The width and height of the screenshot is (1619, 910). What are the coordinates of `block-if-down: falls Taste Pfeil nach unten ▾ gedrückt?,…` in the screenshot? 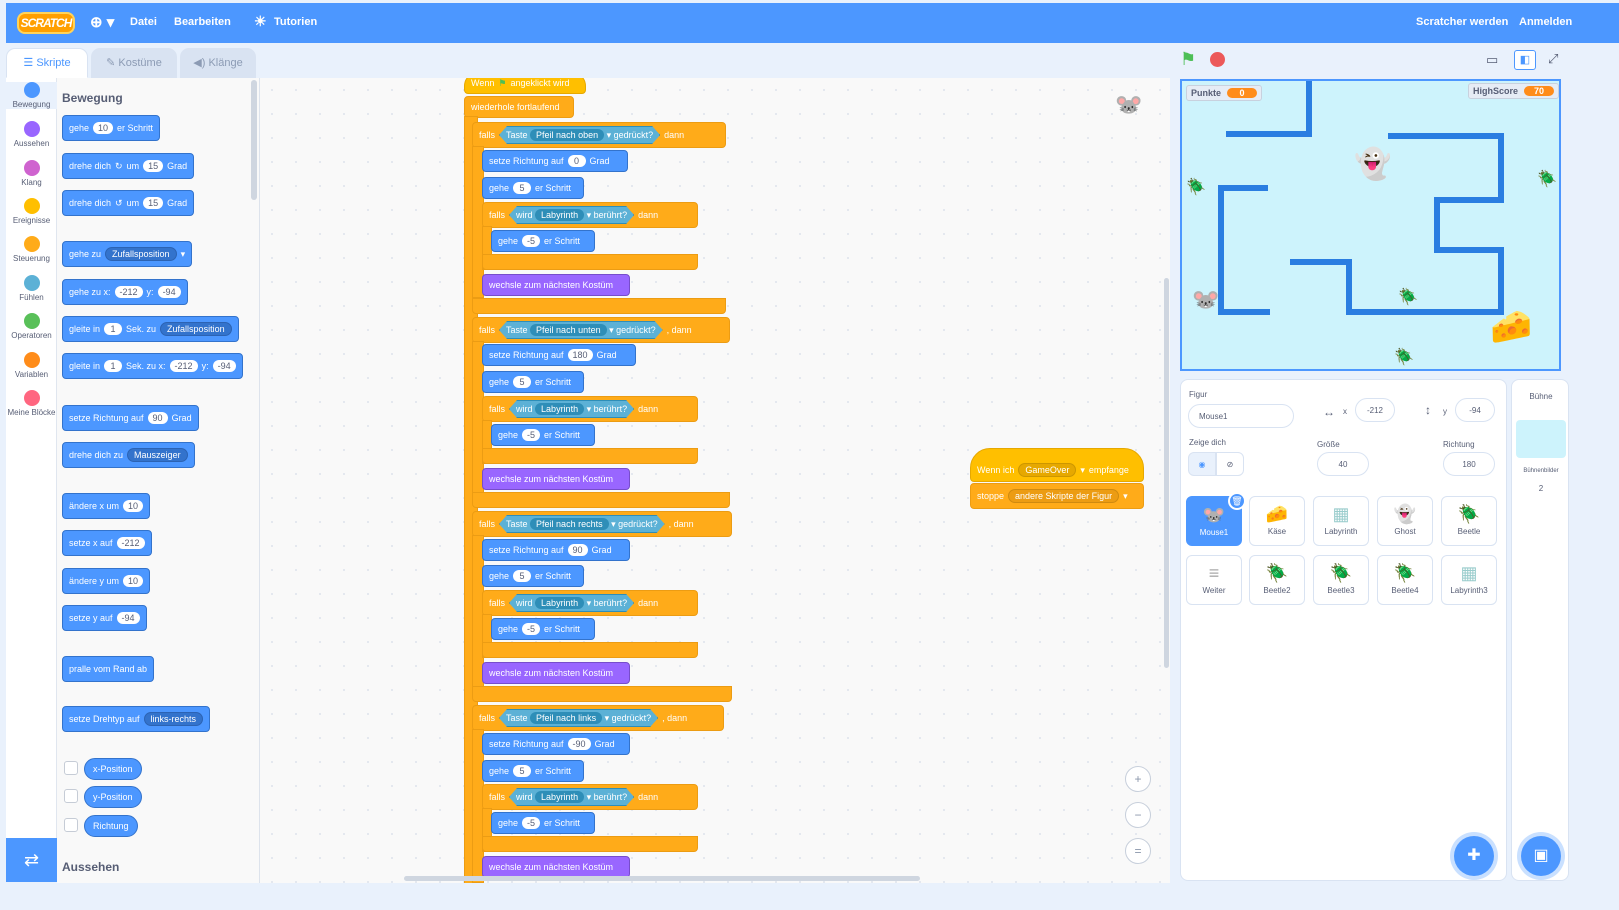 It's located at (601, 330).